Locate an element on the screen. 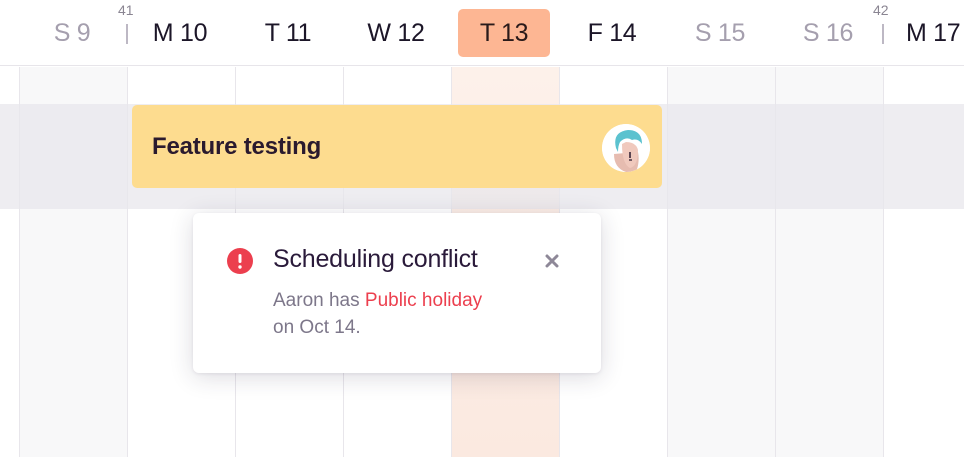 Image resolution: width=964 pixels, height=457 pixels. popover-message: Aaron has Public holiday on Oct 14. is located at coordinates (388, 314).